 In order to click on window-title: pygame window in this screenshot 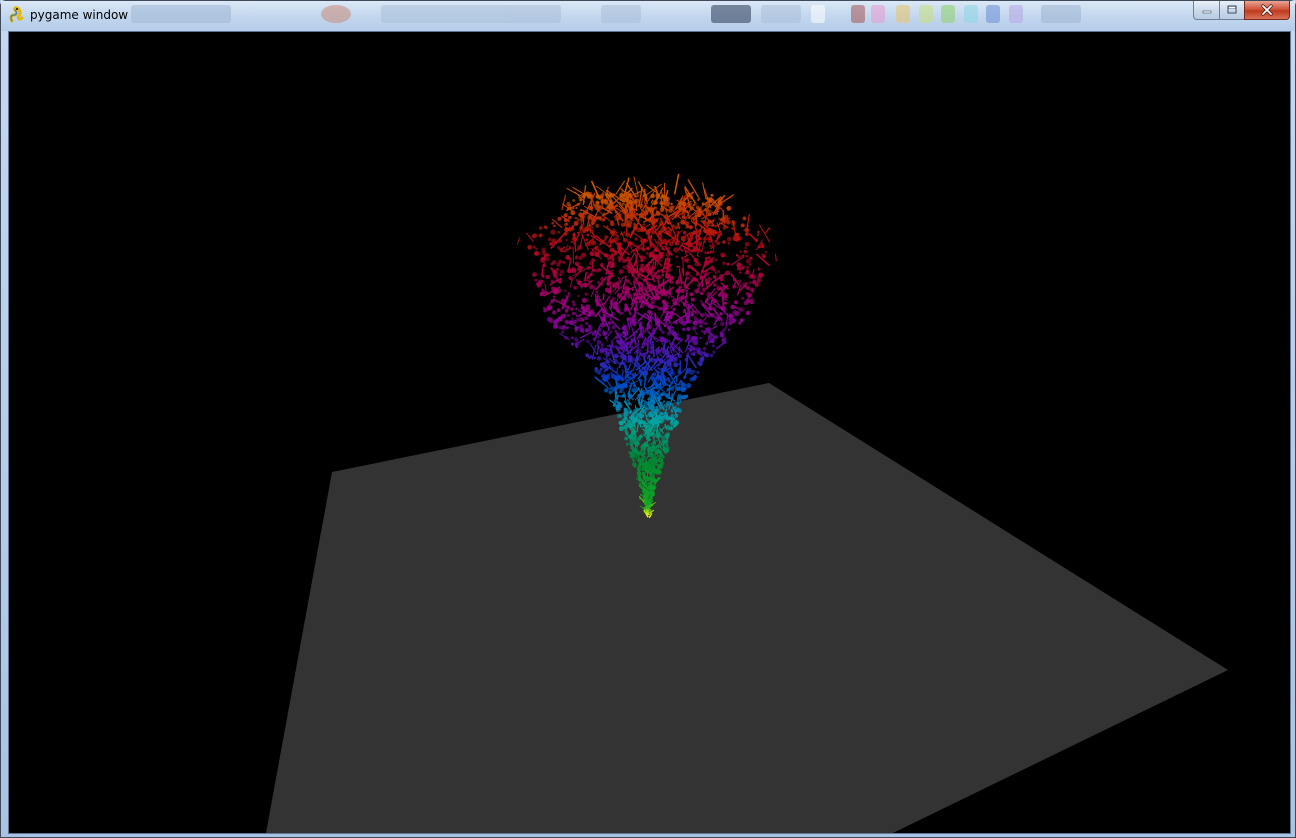, I will do `click(79, 15)`.